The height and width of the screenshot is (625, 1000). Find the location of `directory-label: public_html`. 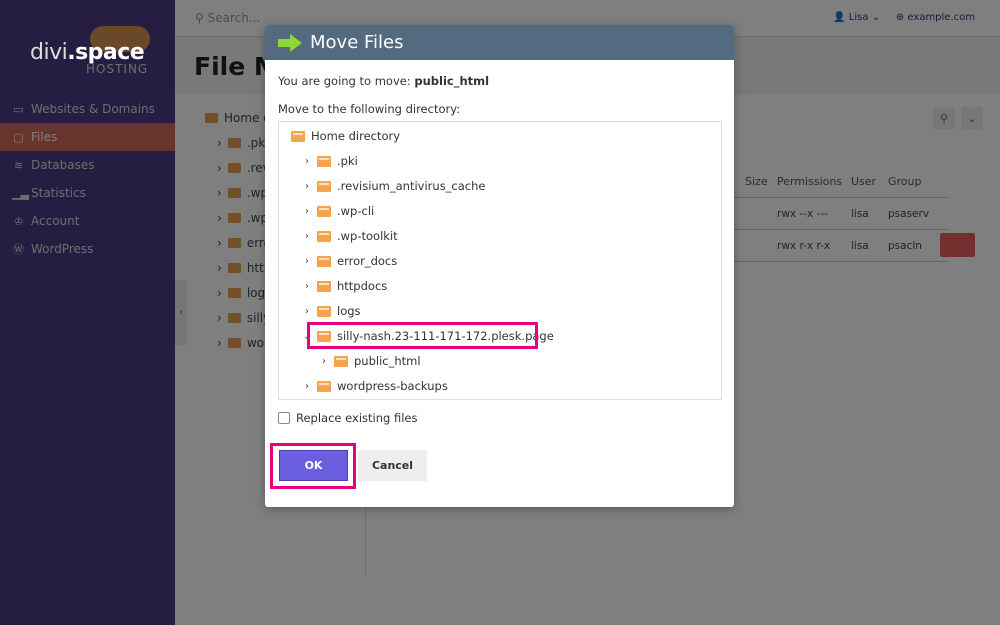

directory-label: public_html is located at coordinates (387, 361).